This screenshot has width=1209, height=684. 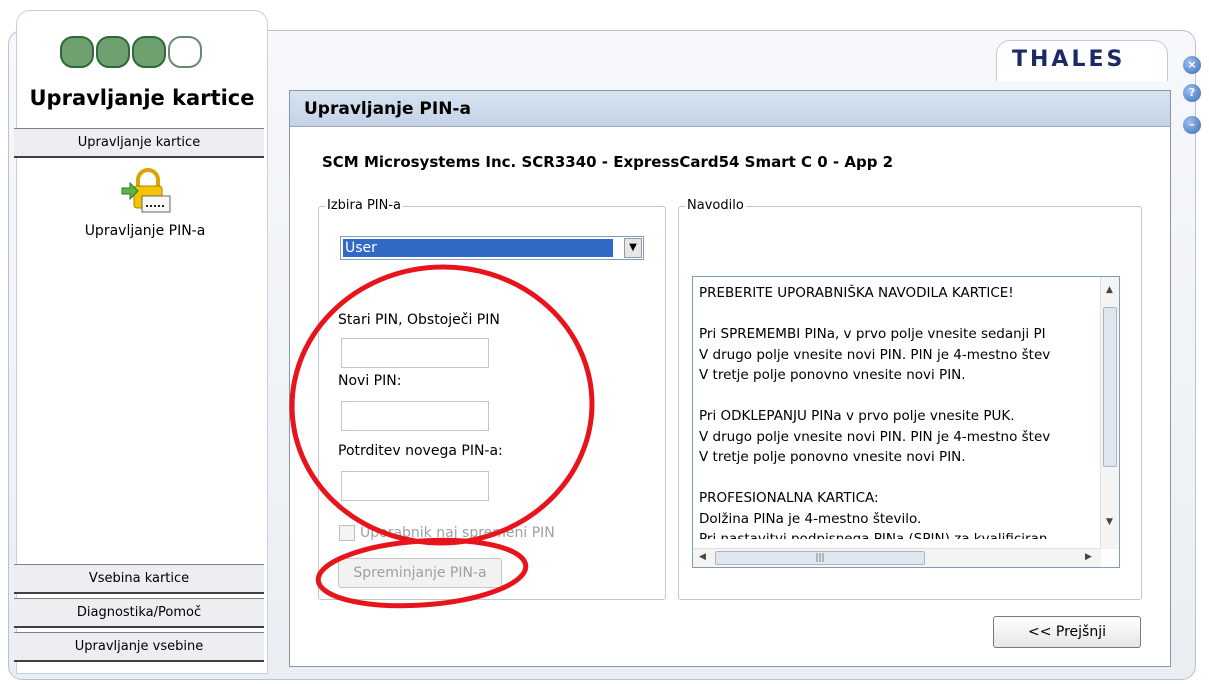 I want to click on user-must-change-label: Uporabnik naj spremeni PIN, so click(x=457, y=533).